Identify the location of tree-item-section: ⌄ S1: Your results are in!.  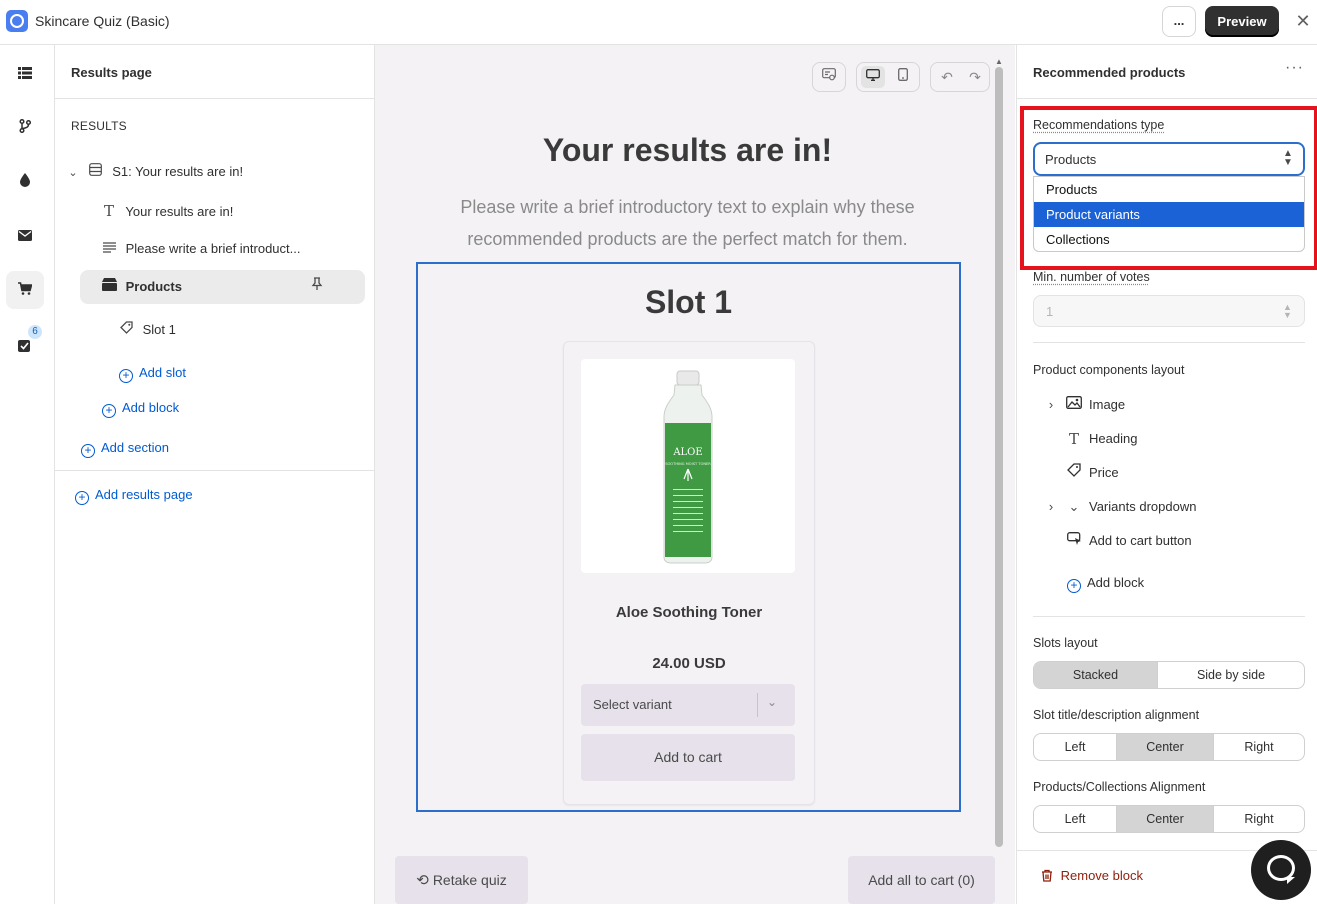
(155, 172).